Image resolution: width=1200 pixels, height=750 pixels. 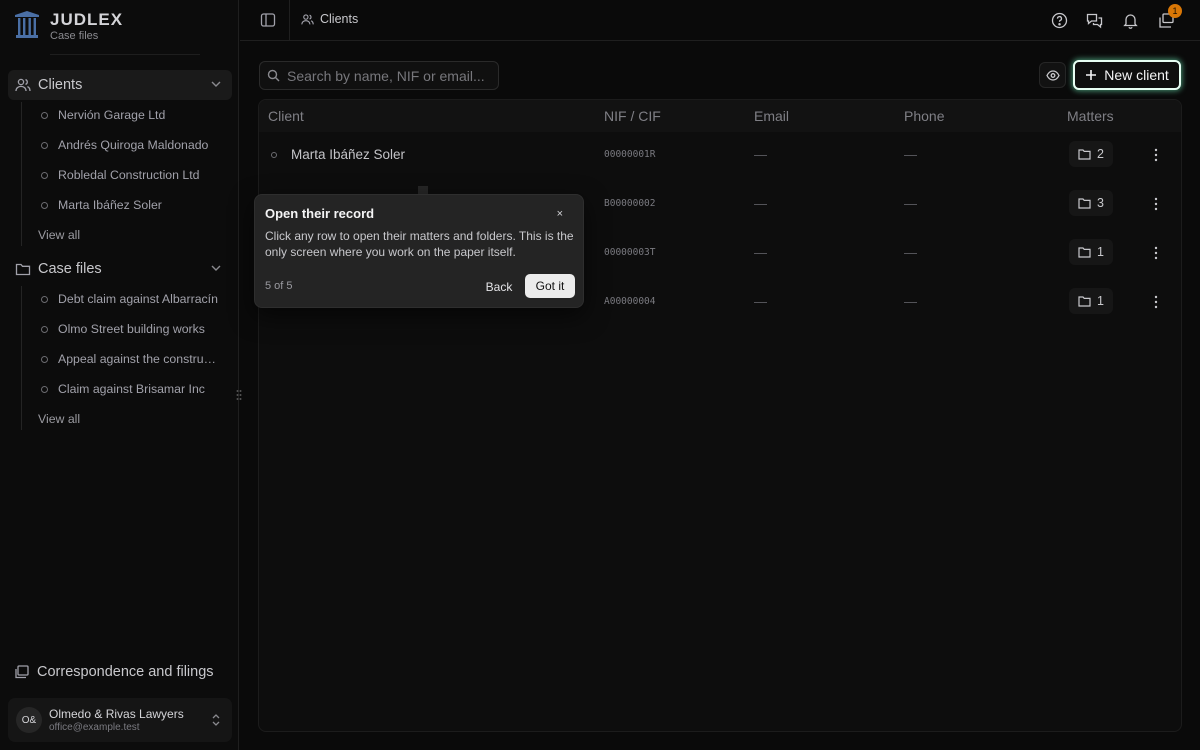 What do you see at coordinates (128, 359) in the screenshot?
I see `sidebar-item-case-file: Appeal against the construction` at bounding box center [128, 359].